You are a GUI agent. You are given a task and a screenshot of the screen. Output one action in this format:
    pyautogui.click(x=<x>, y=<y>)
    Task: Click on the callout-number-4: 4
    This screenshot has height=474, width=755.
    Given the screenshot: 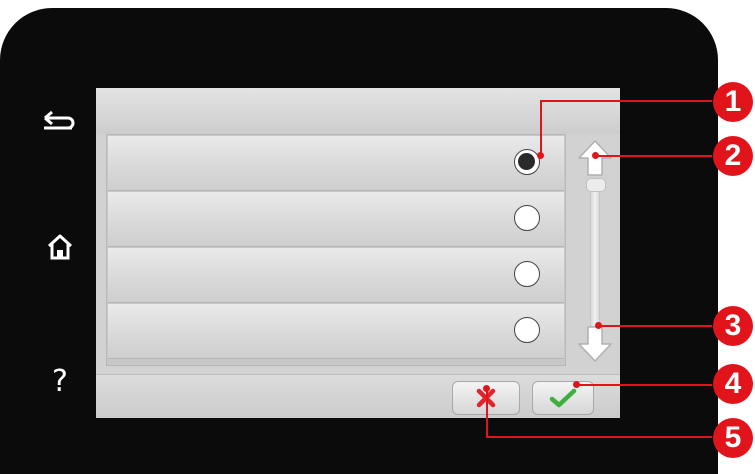 What is the action you would take?
    pyautogui.click(x=733, y=384)
    